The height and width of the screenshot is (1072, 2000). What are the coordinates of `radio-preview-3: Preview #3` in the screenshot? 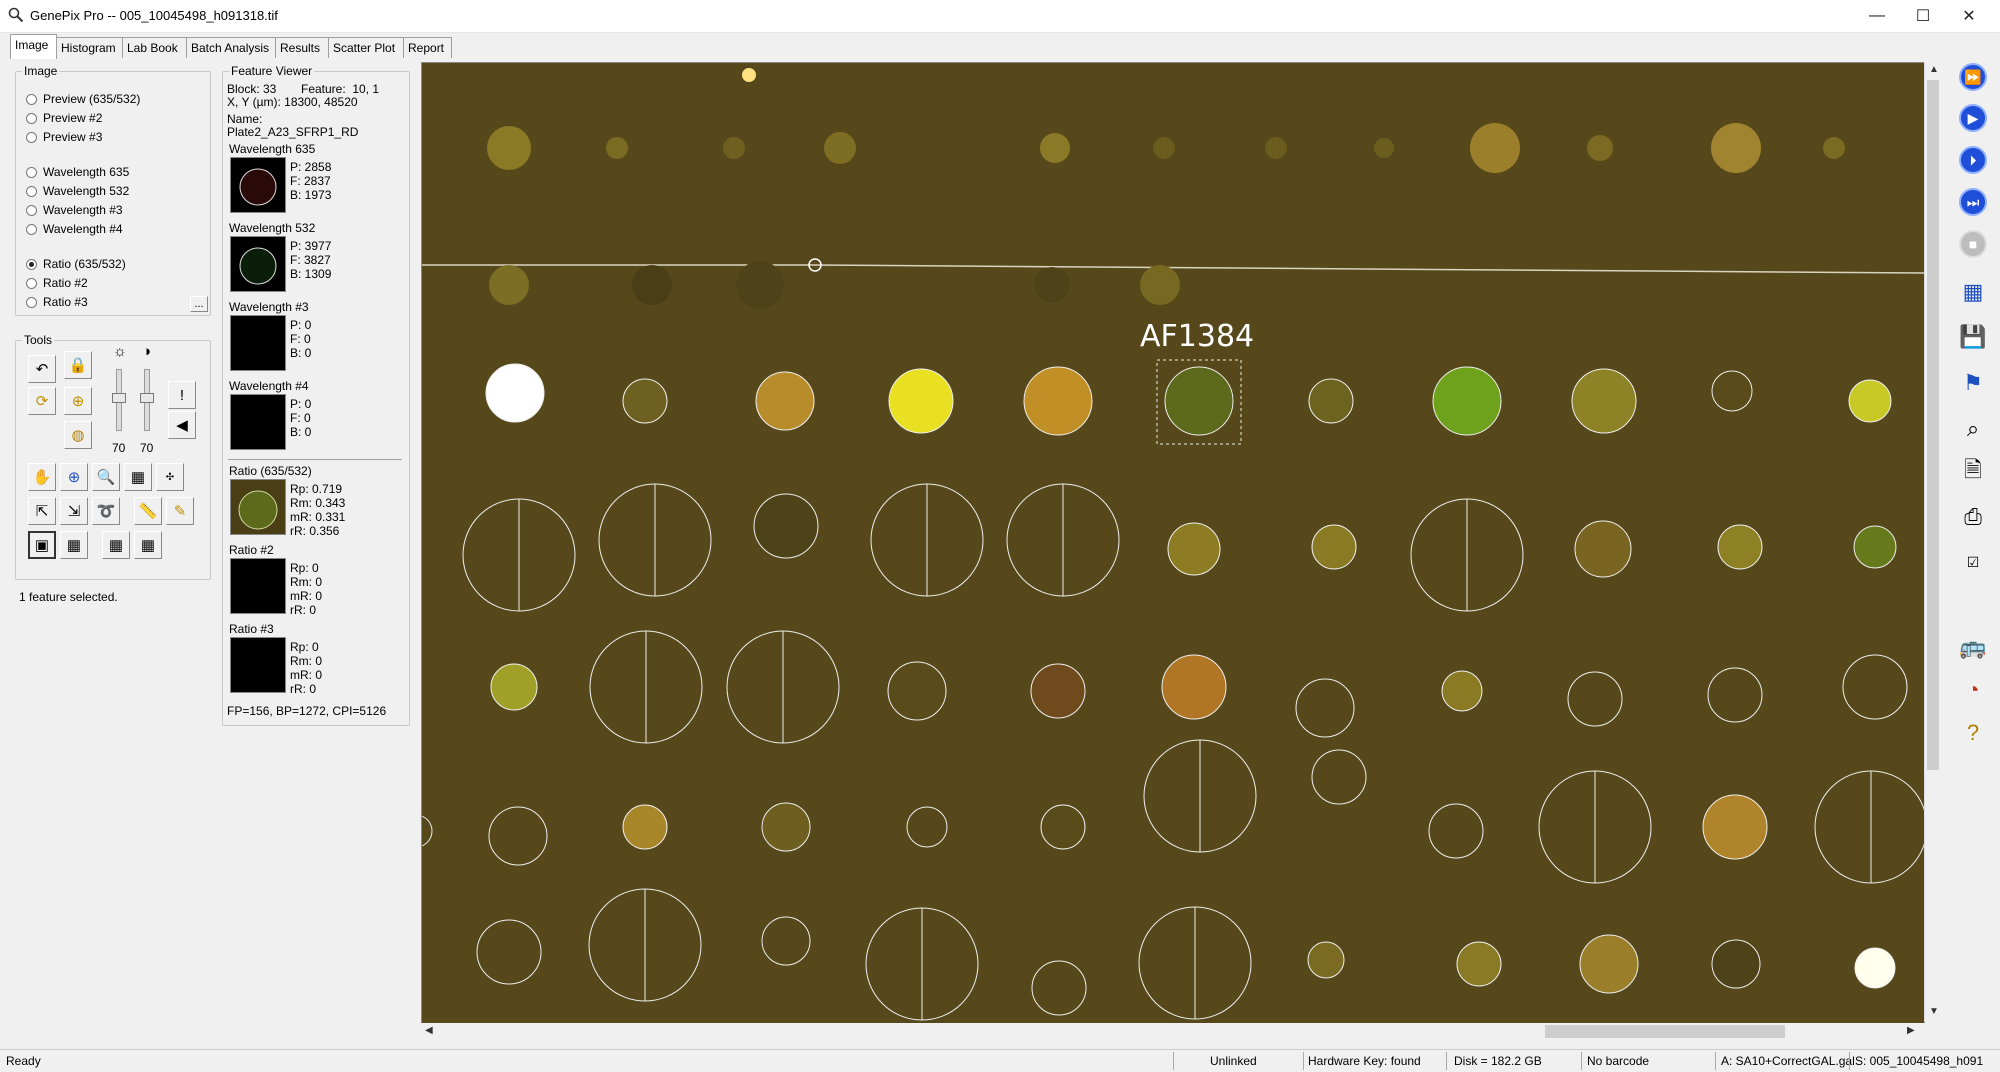 It's located at (64, 137).